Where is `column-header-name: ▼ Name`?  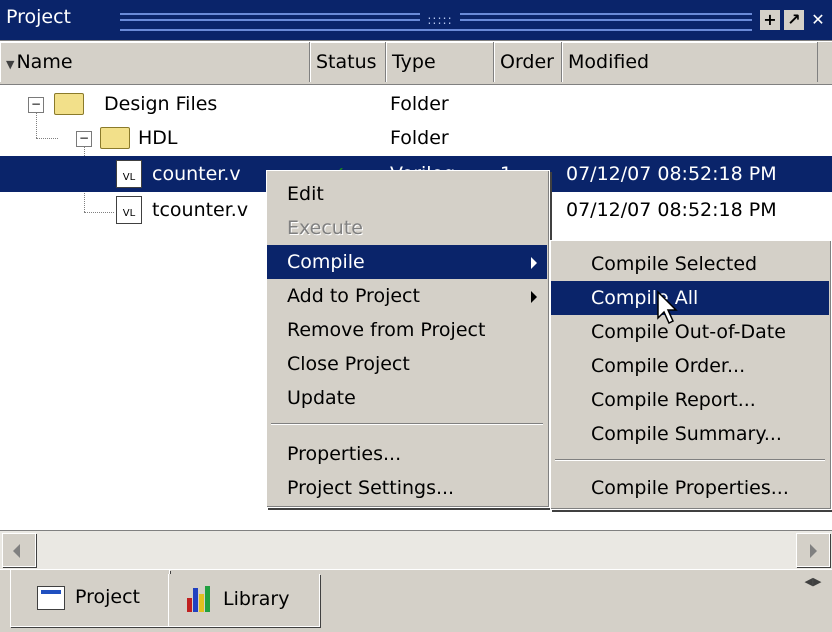 column-header-name: ▼ Name is located at coordinates (155, 62).